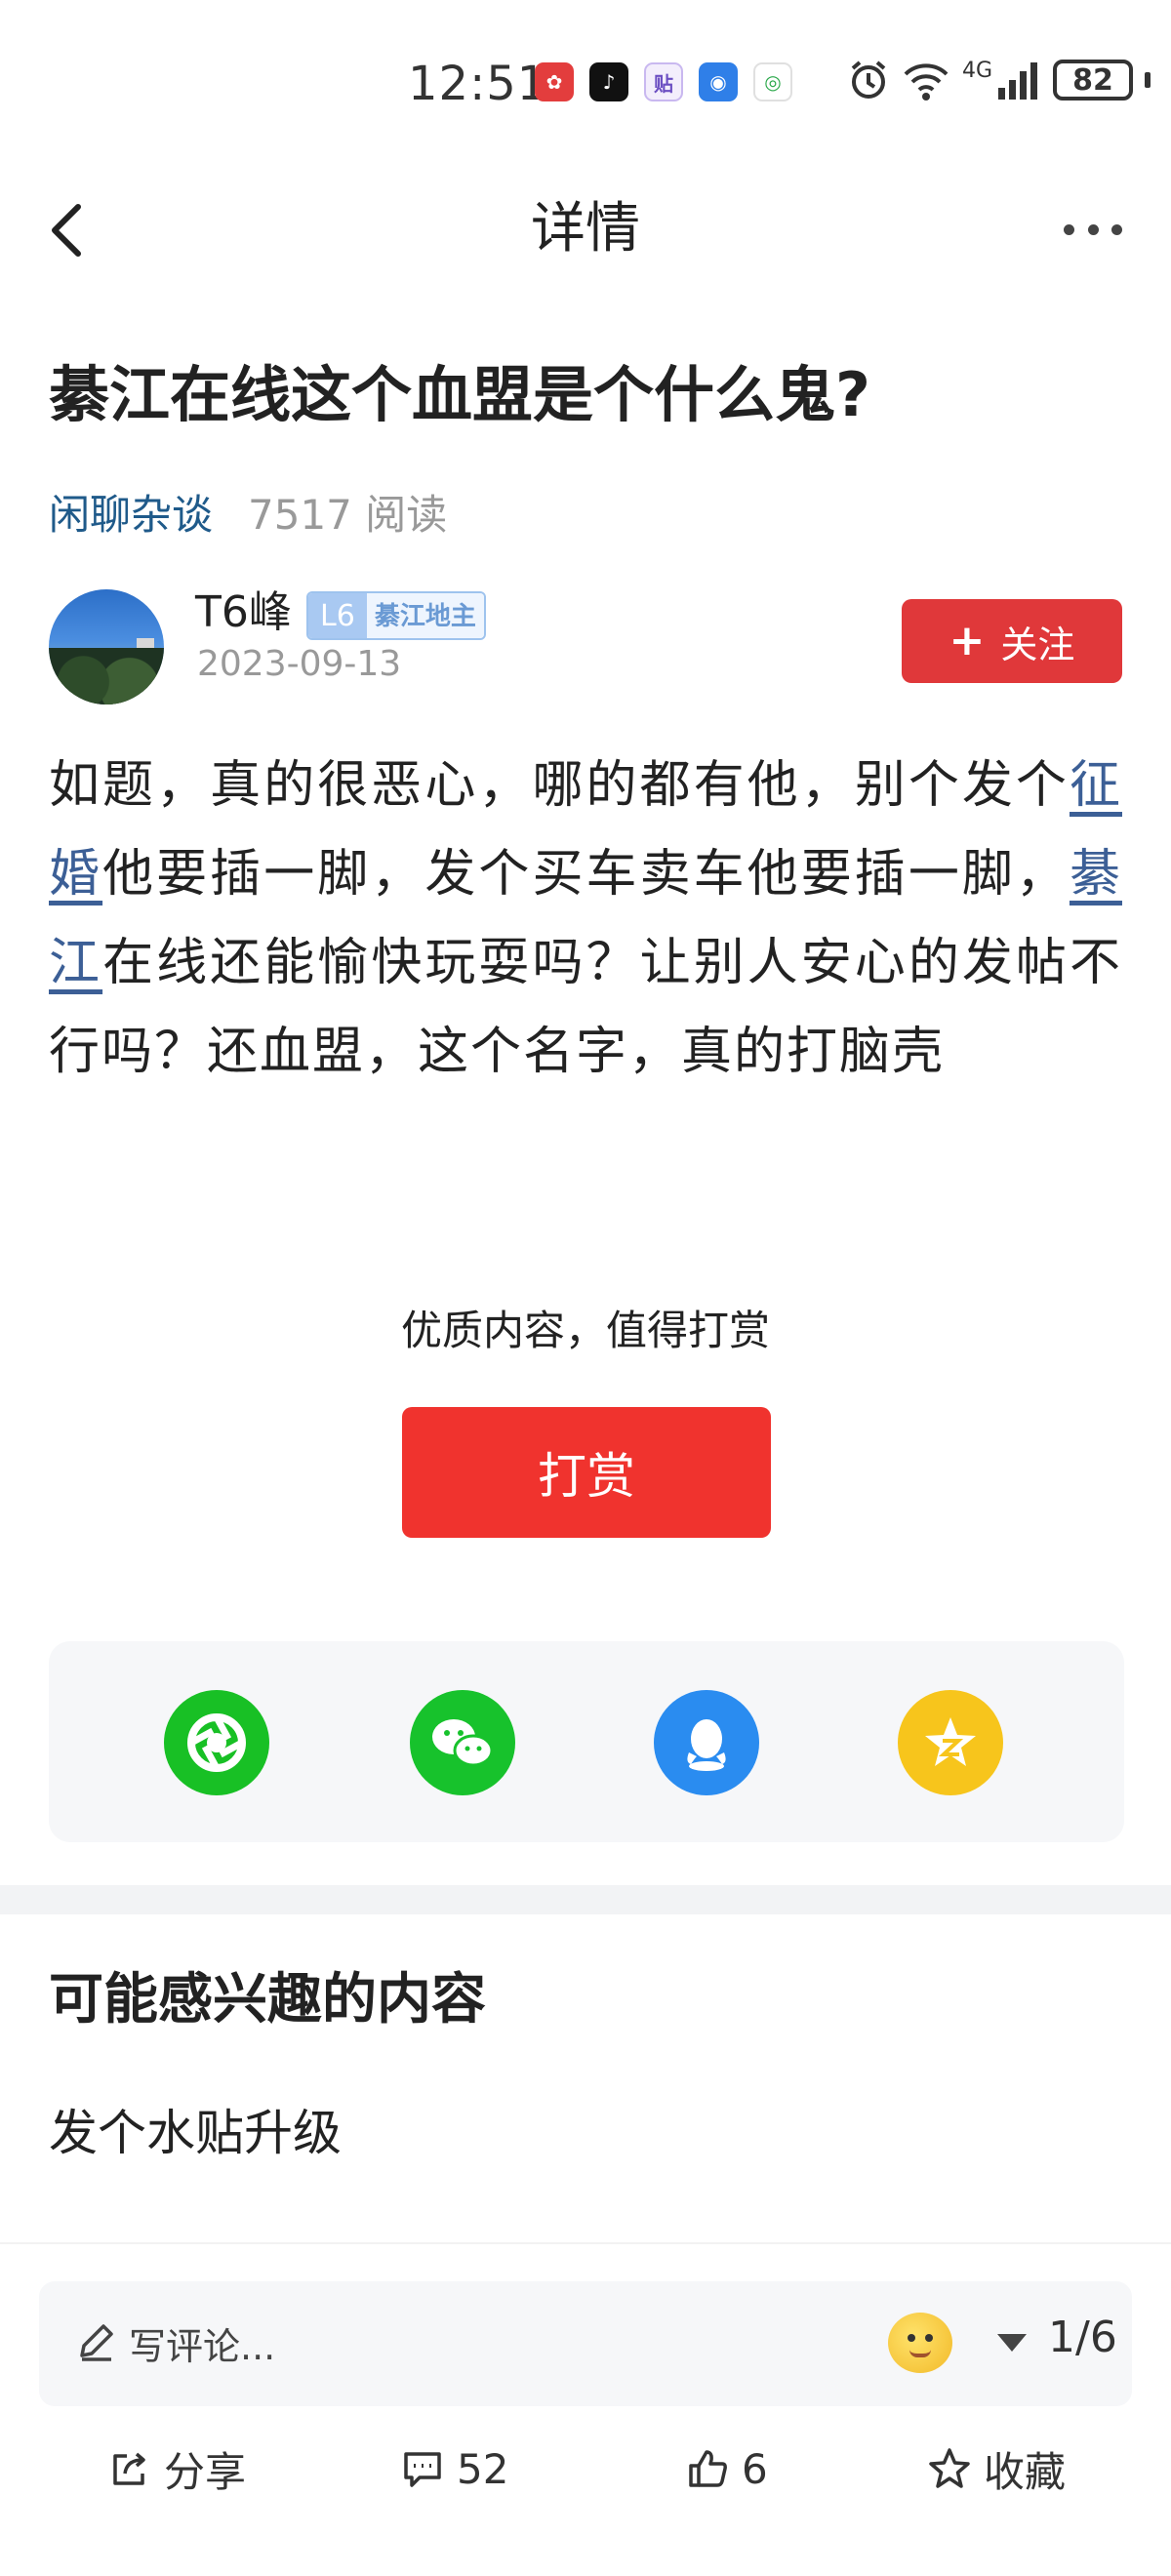 The image size is (1171, 2576). What do you see at coordinates (585, 1007) in the screenshot?
I see `body-text: 在线还能愉快玩耍吗？让别人安心的发帖不行吗？还血盟，这个名字，真的打脑壳` at bounding box center [585, 1007].